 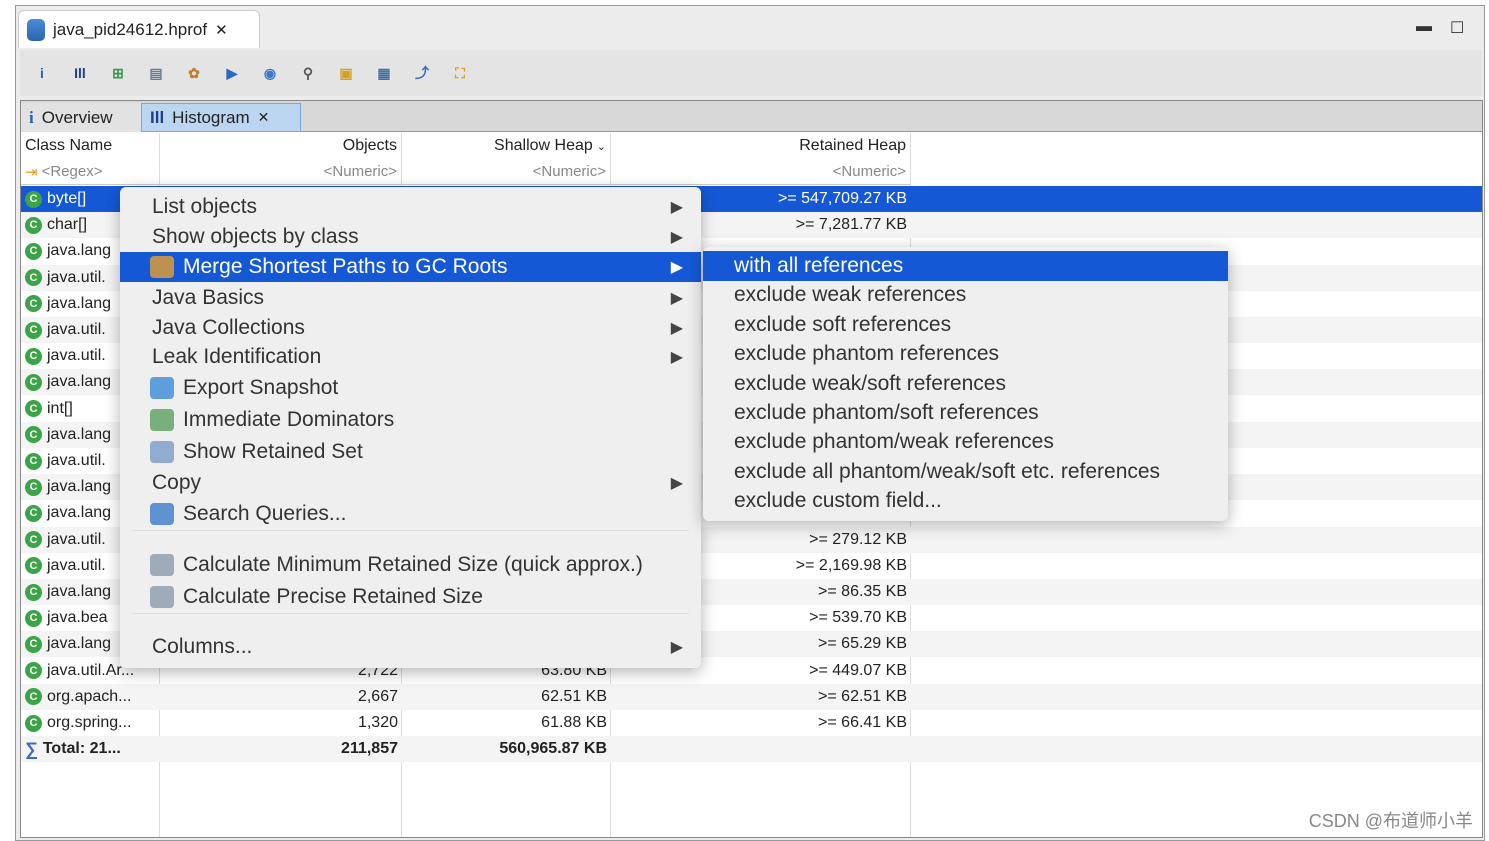 I want to click on menu-item-label: Merge Shortest Paths to GC Roots, so click(x=345, y=266).